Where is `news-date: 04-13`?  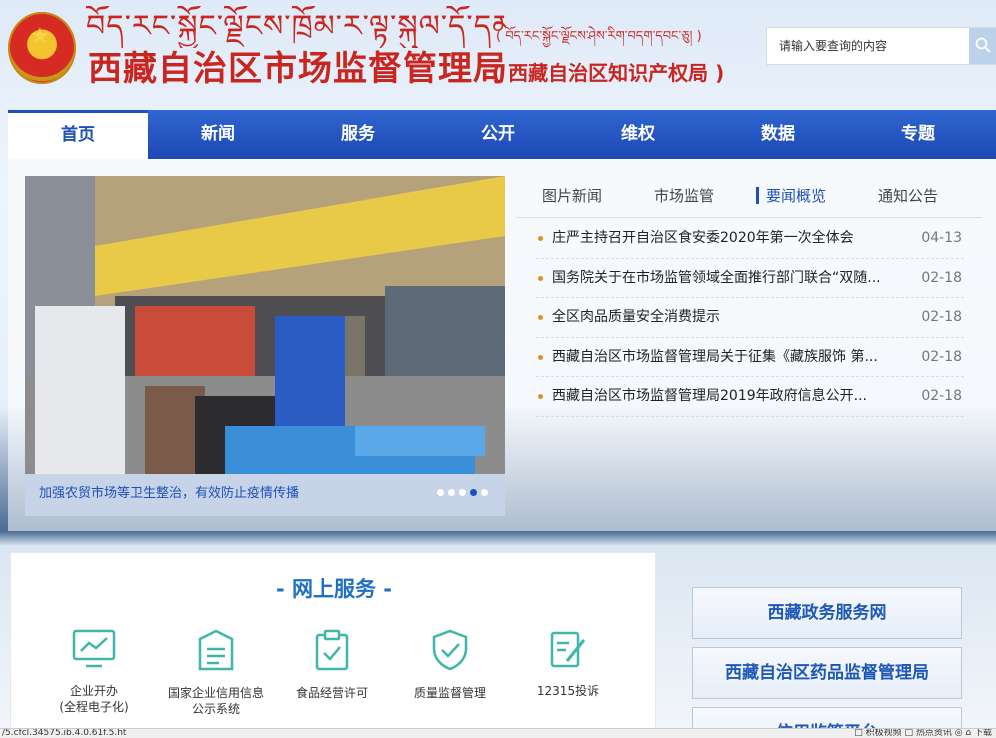
news-date: 04-13 is located at coordinates (941, 238).